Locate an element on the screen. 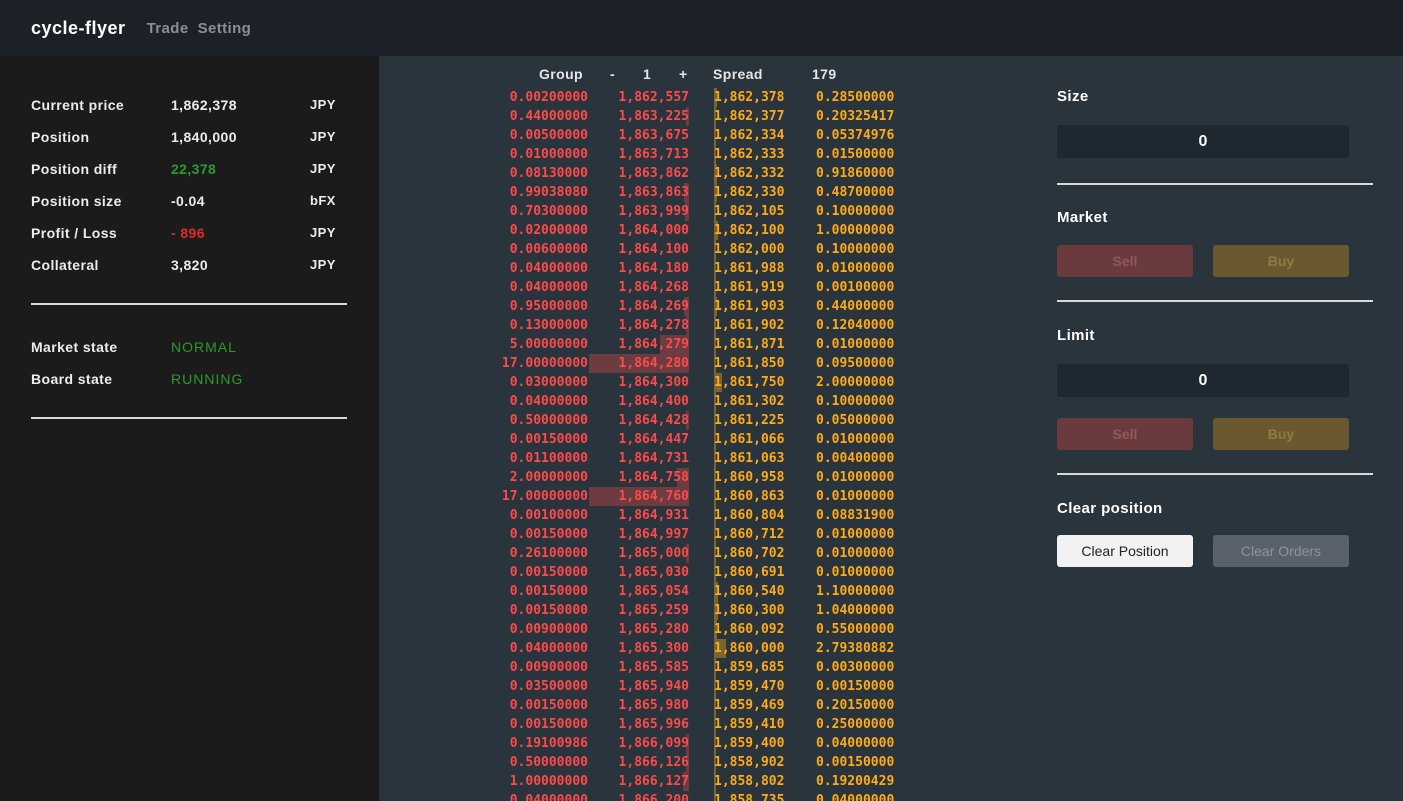 Image resolution: width=1403 pixels, height=801 pixels. orderbook-row: 0.02000000 1,864,000 1,862,100 1.00000000 is located at coordinates (689, 230).